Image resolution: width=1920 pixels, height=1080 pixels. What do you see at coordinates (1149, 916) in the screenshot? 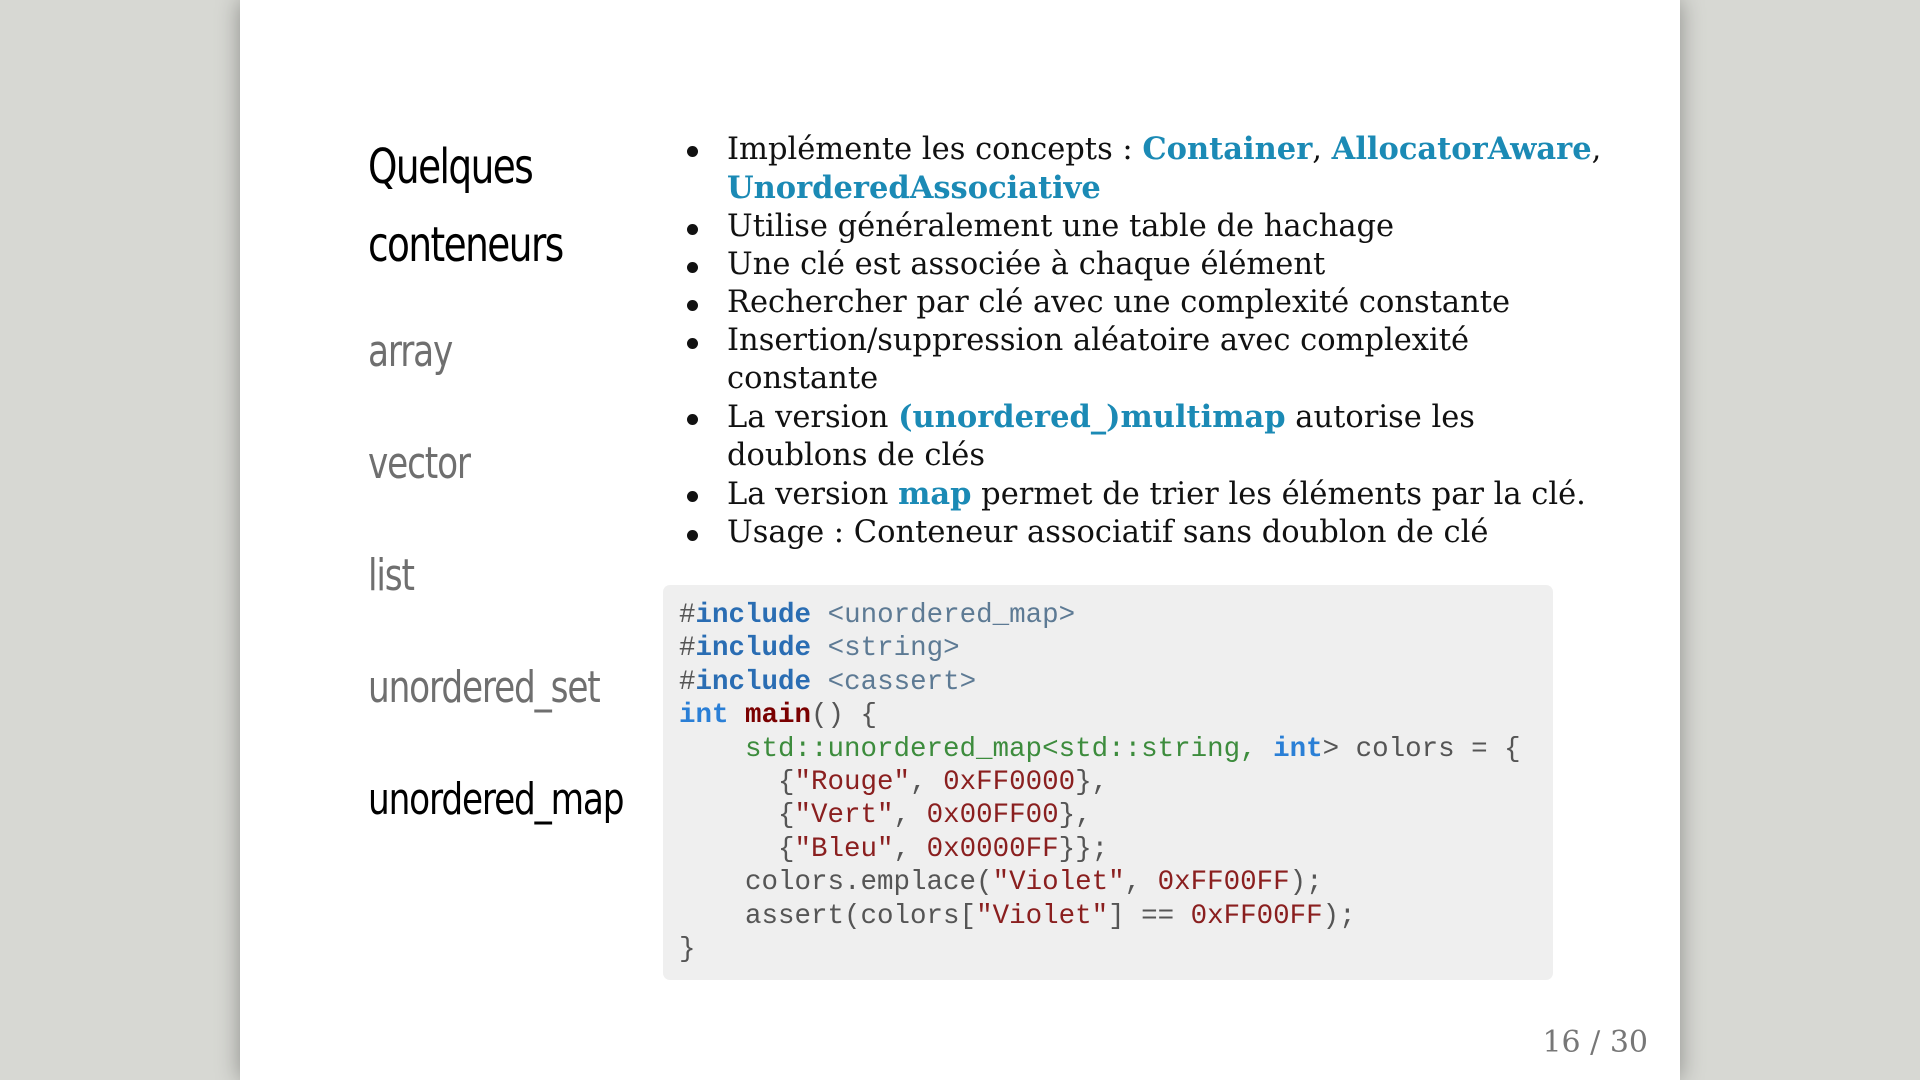
I see `code-token: ] ==` at bounding box center [1149, 916].